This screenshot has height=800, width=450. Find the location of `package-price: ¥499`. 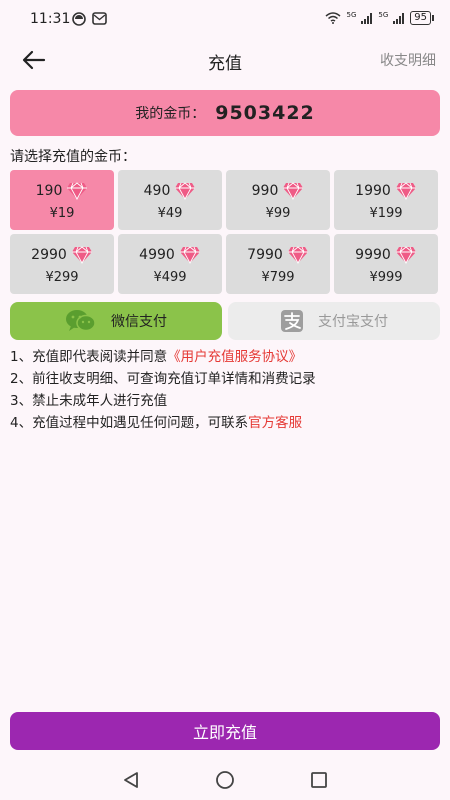

package-price: ¥499 is located at coordinates (170, 277).